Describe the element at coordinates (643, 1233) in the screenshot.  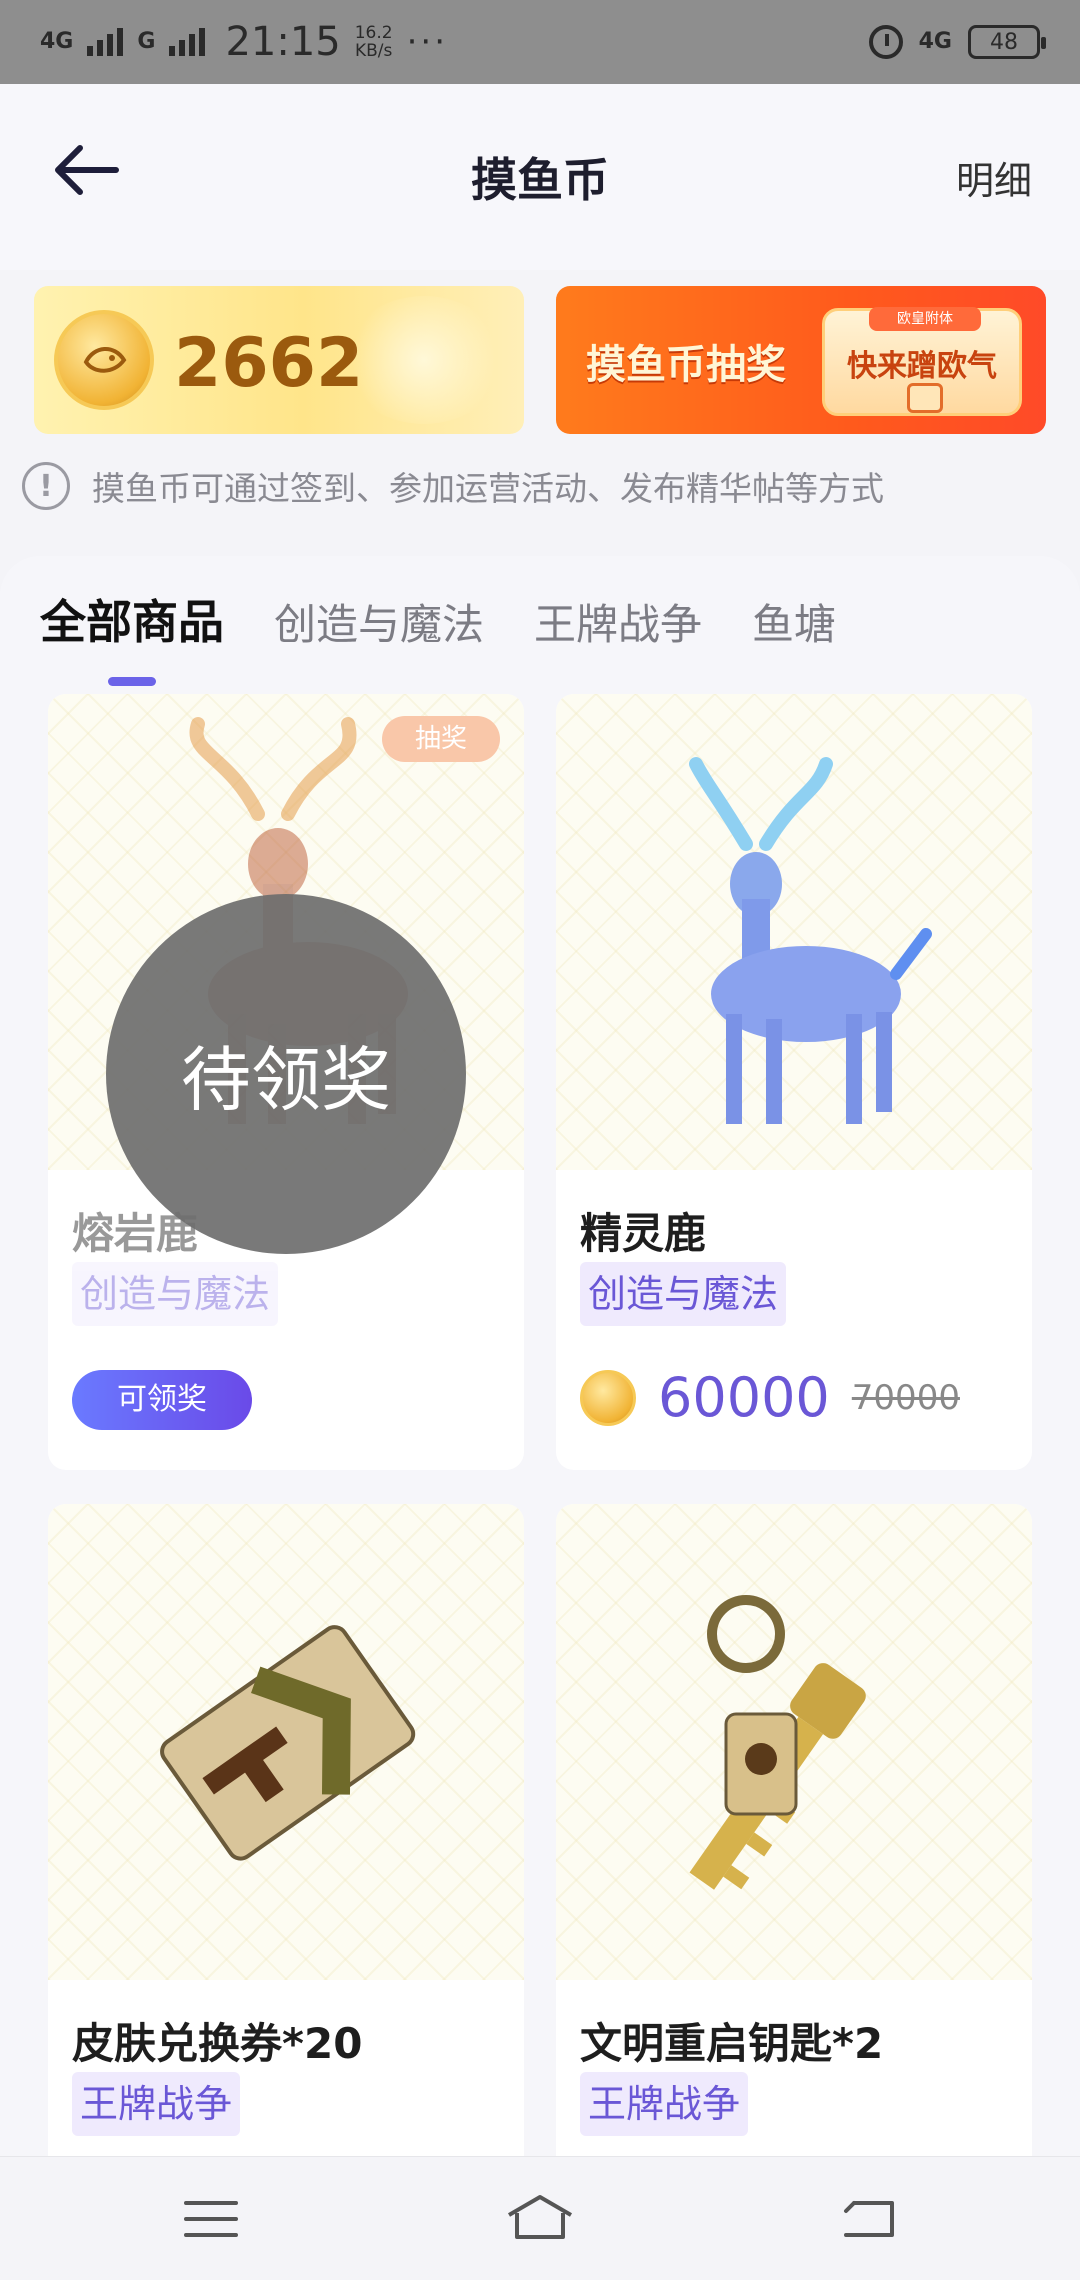
I see `product-name: 精灵鹿` at that location.